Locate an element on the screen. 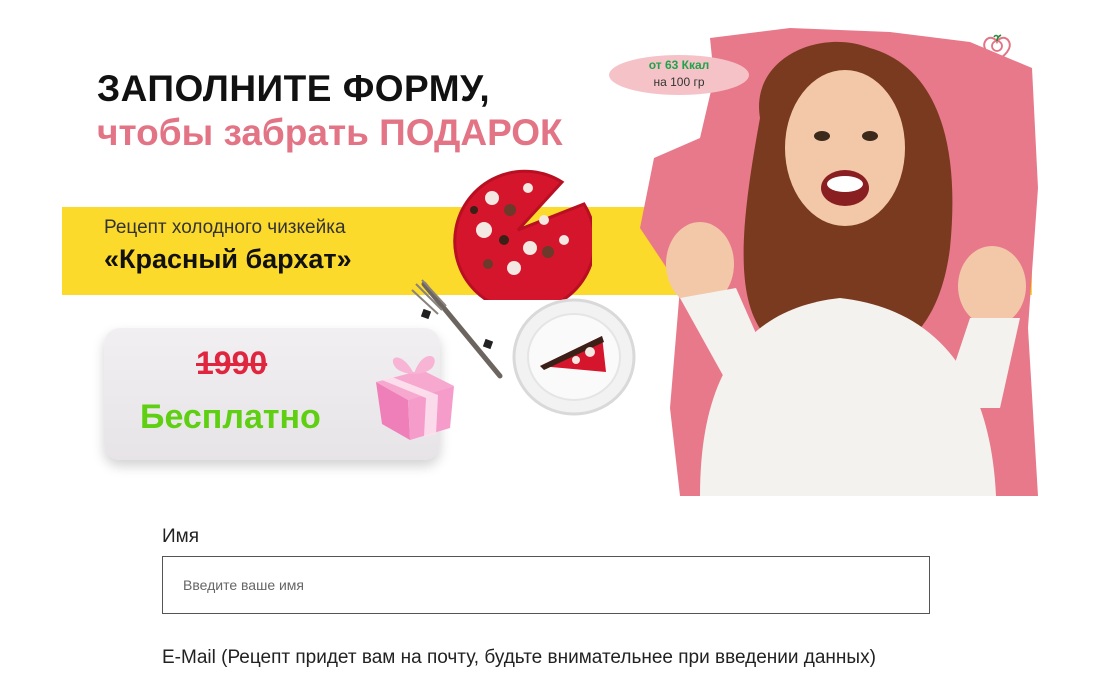 This screenshot has height=696, width=1106. name-field-label: Имя is located at coordinates (181, 536).